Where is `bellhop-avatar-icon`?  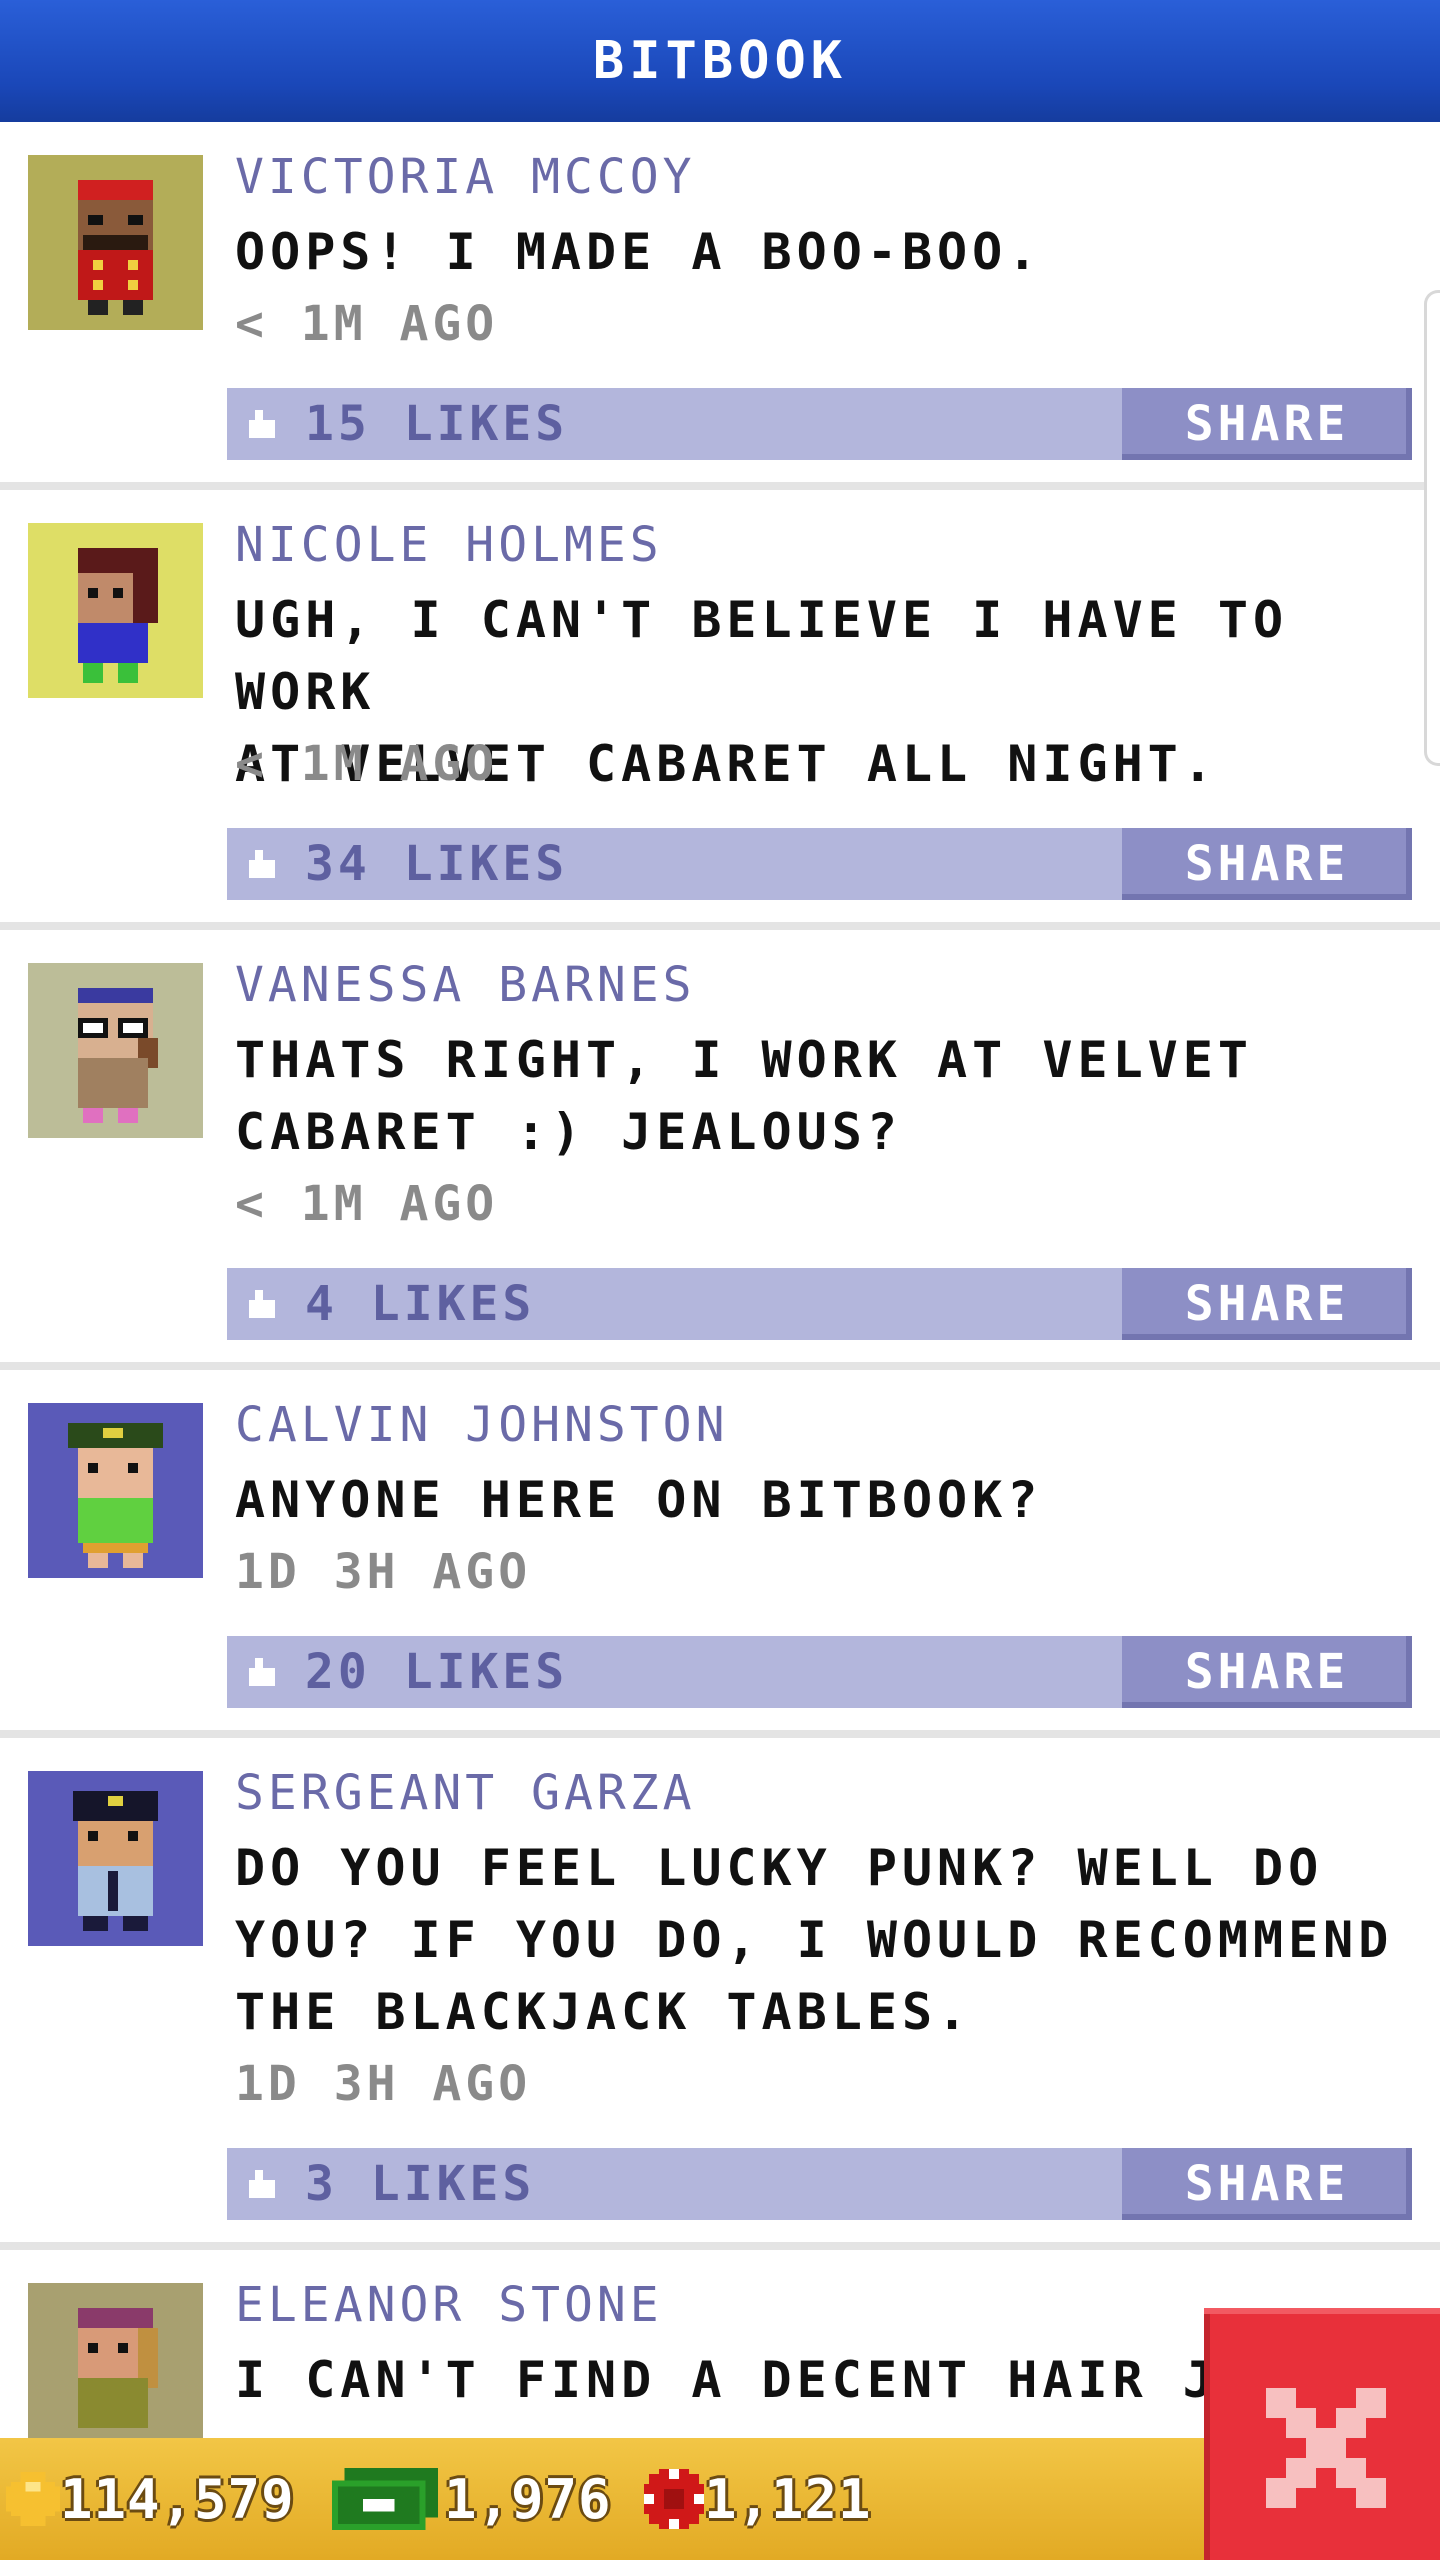
bellhop-avatar-icon is located at coordinates (115, 242).